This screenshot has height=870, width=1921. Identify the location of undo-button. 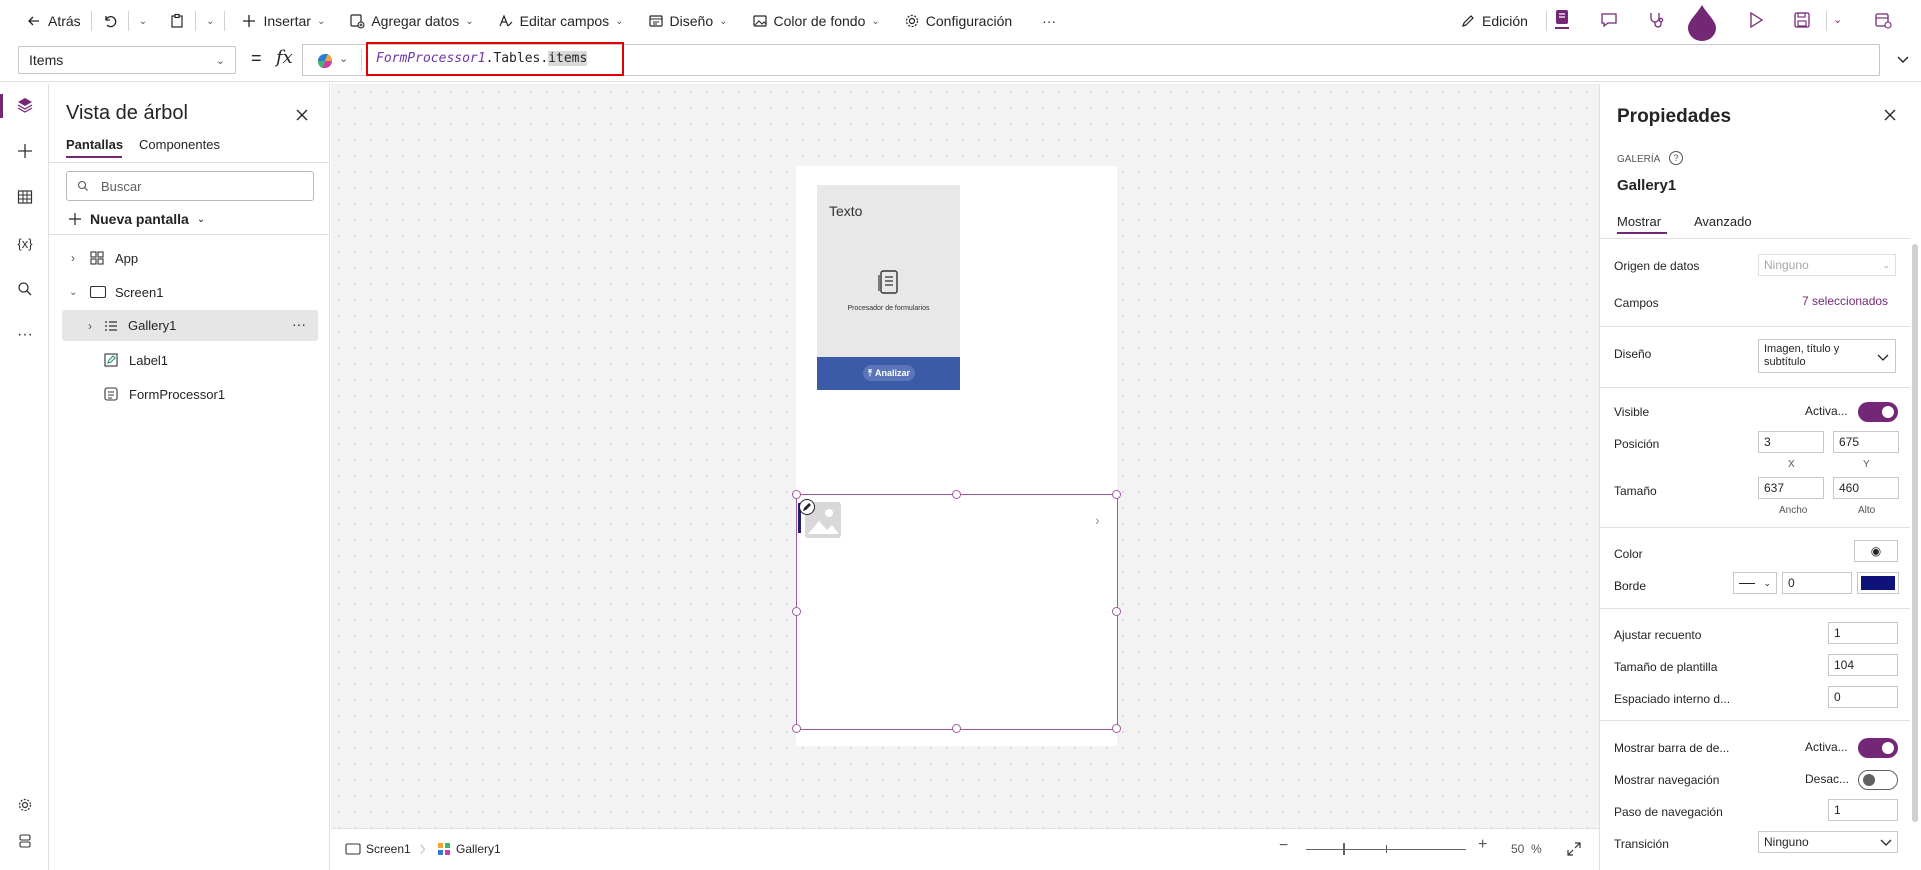
(110, 21).